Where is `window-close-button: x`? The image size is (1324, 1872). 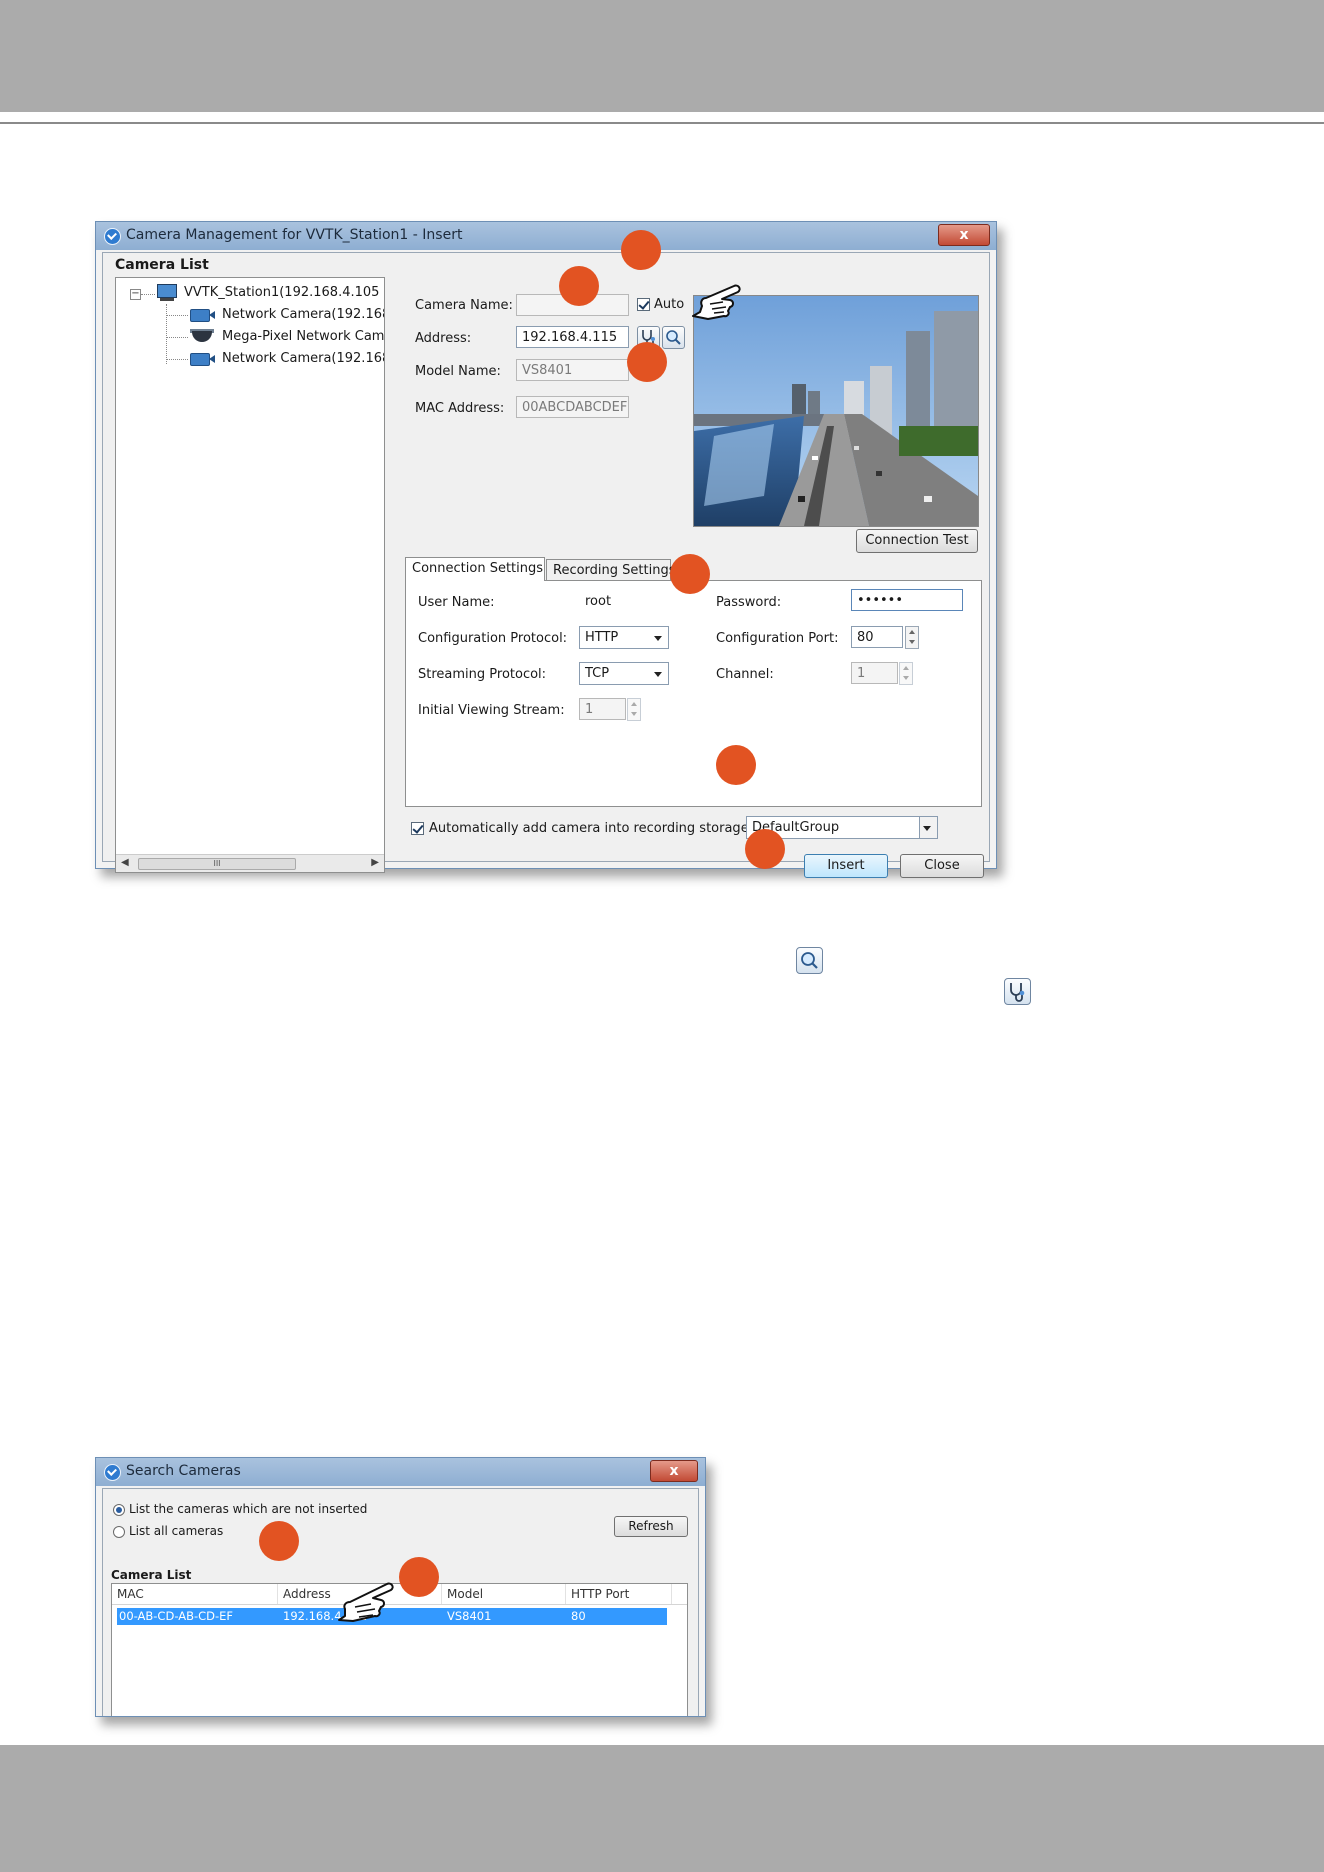
window-close-button: x is located at coordinates (964, 235).